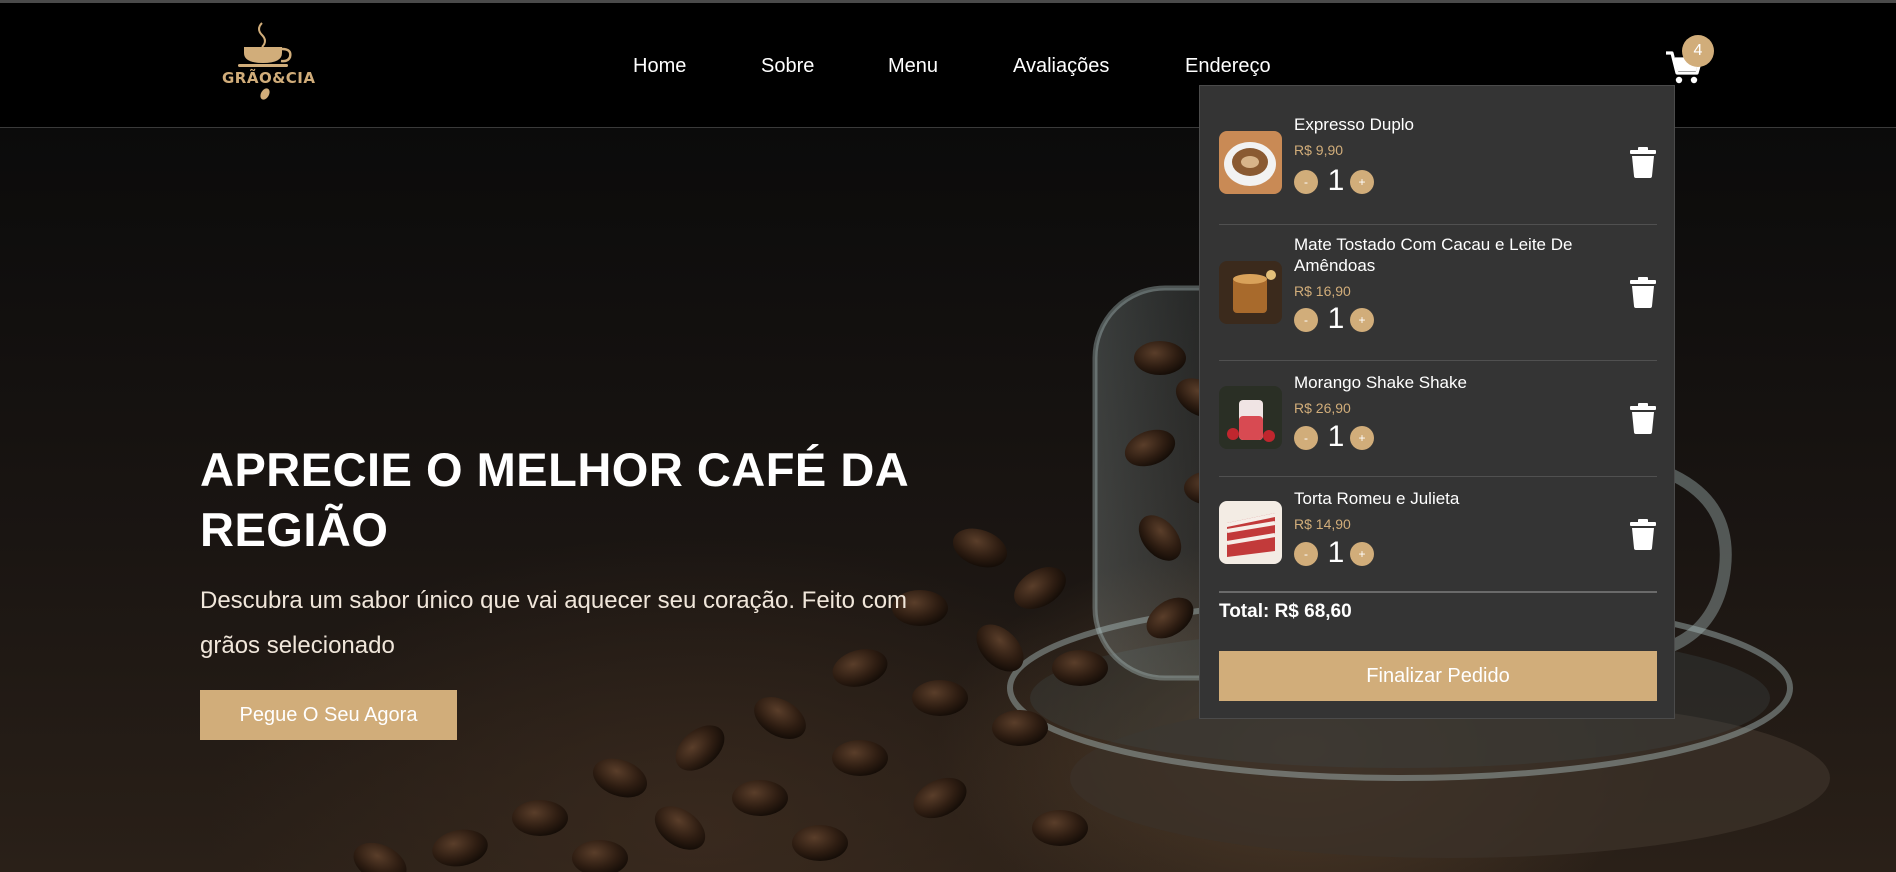  What do you see at coordinates (659, 66) in the screenshot?
I see `nav-home: Home` at bounding box center [659, 66].